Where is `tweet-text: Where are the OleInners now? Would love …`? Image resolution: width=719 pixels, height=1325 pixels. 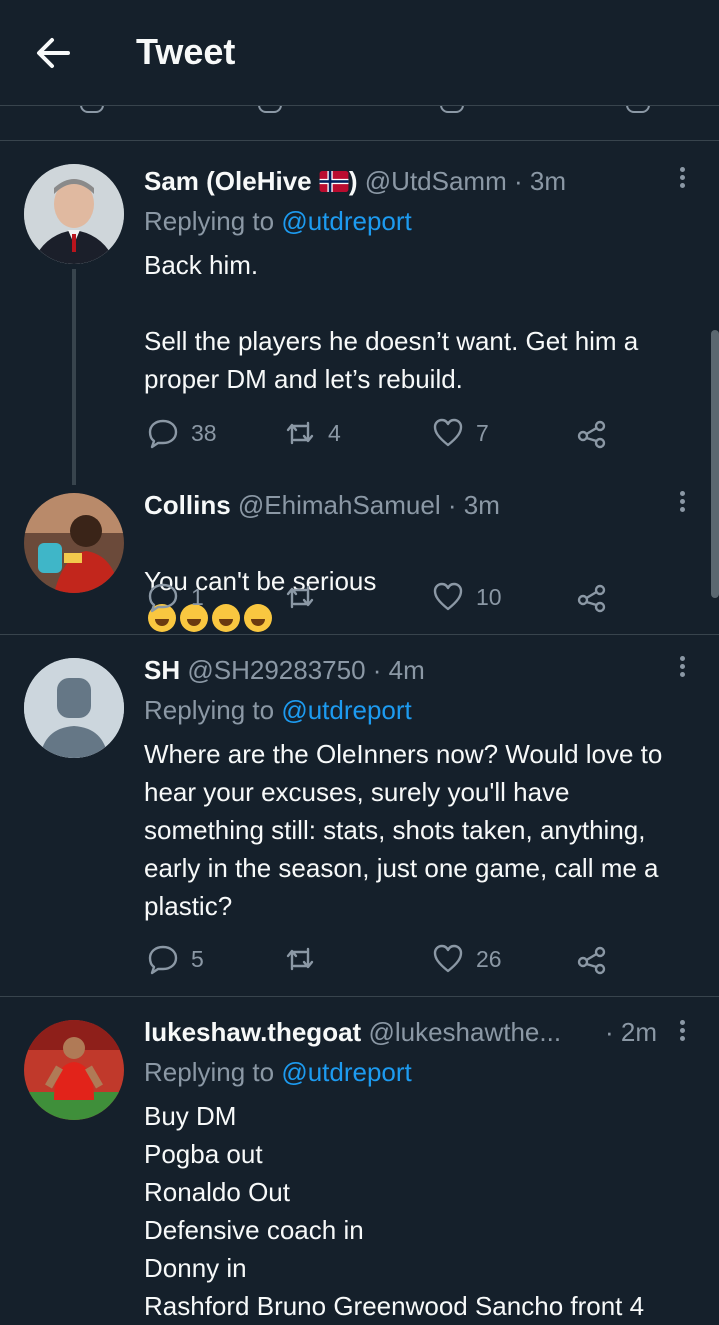 tweet-text: Where are the OleInners now? Would love … is located at coordinates (403, 830).